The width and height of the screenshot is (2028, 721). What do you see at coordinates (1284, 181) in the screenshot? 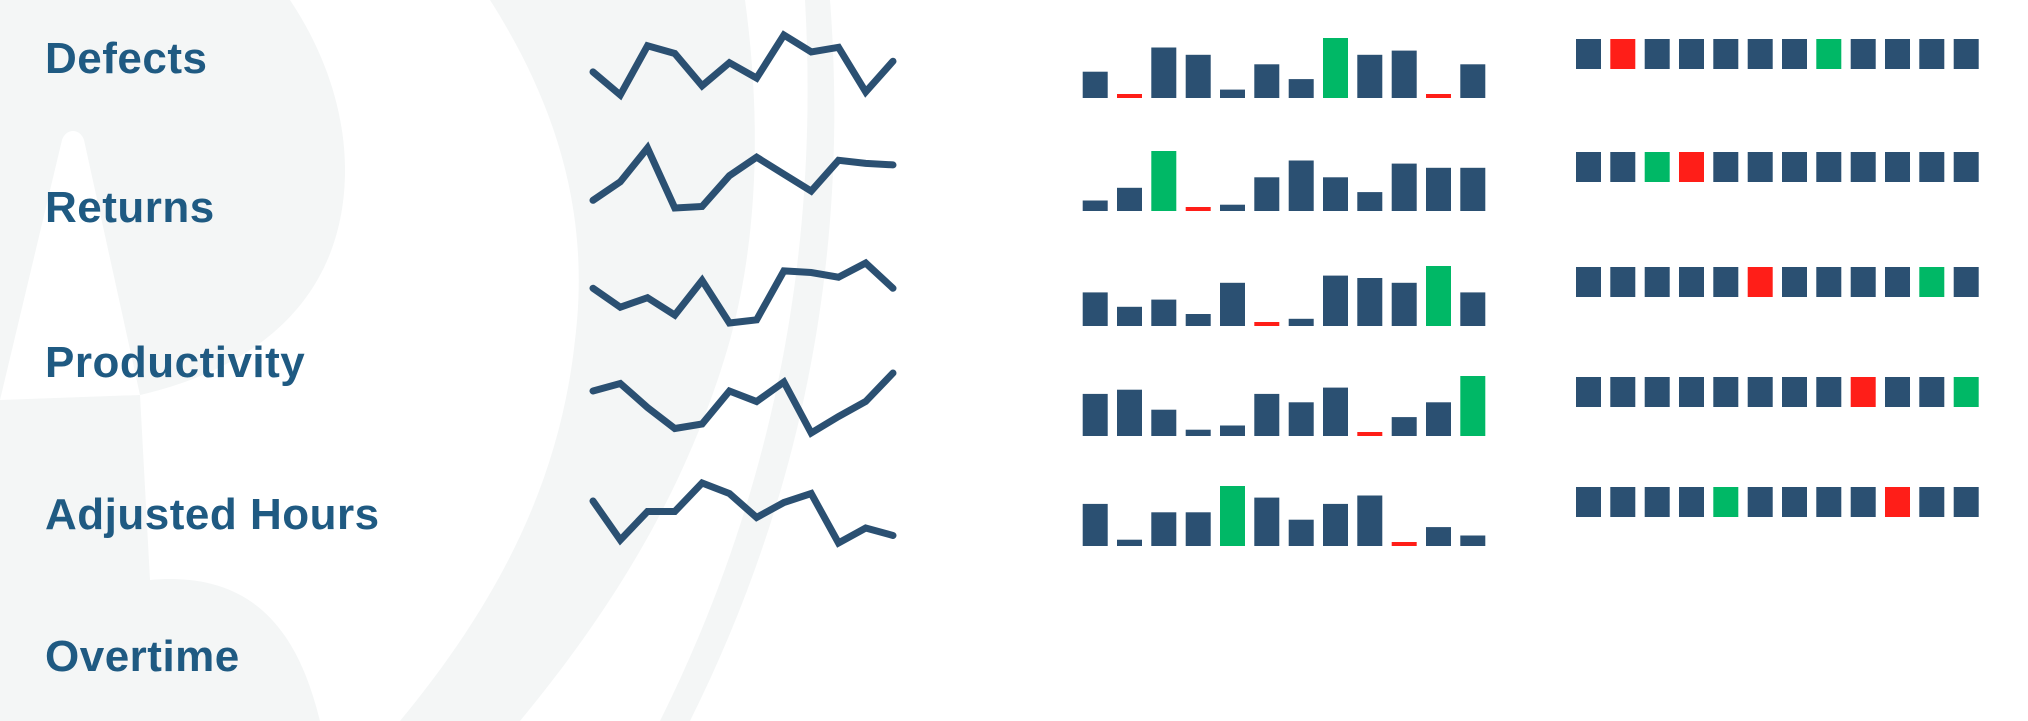
I see `column-sparkline-returns` at bounding box center [1284, 181].